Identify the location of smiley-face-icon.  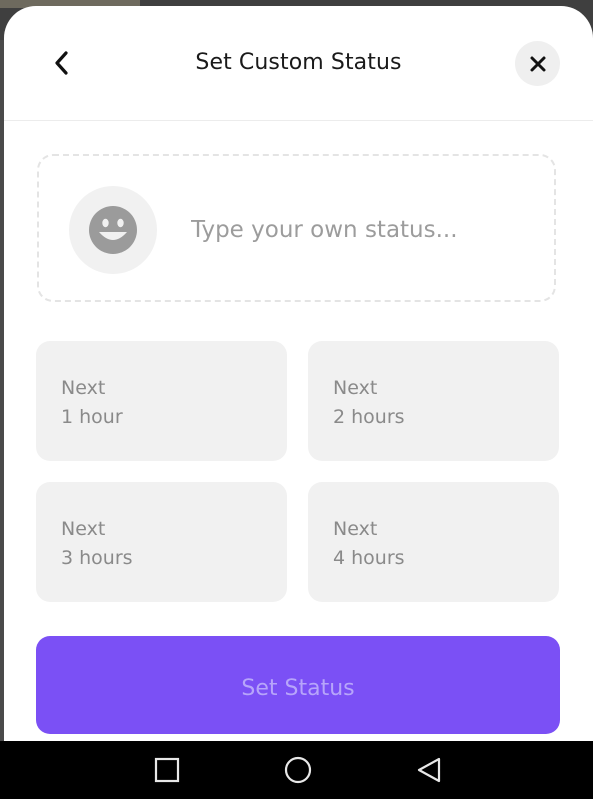
(113, 230).